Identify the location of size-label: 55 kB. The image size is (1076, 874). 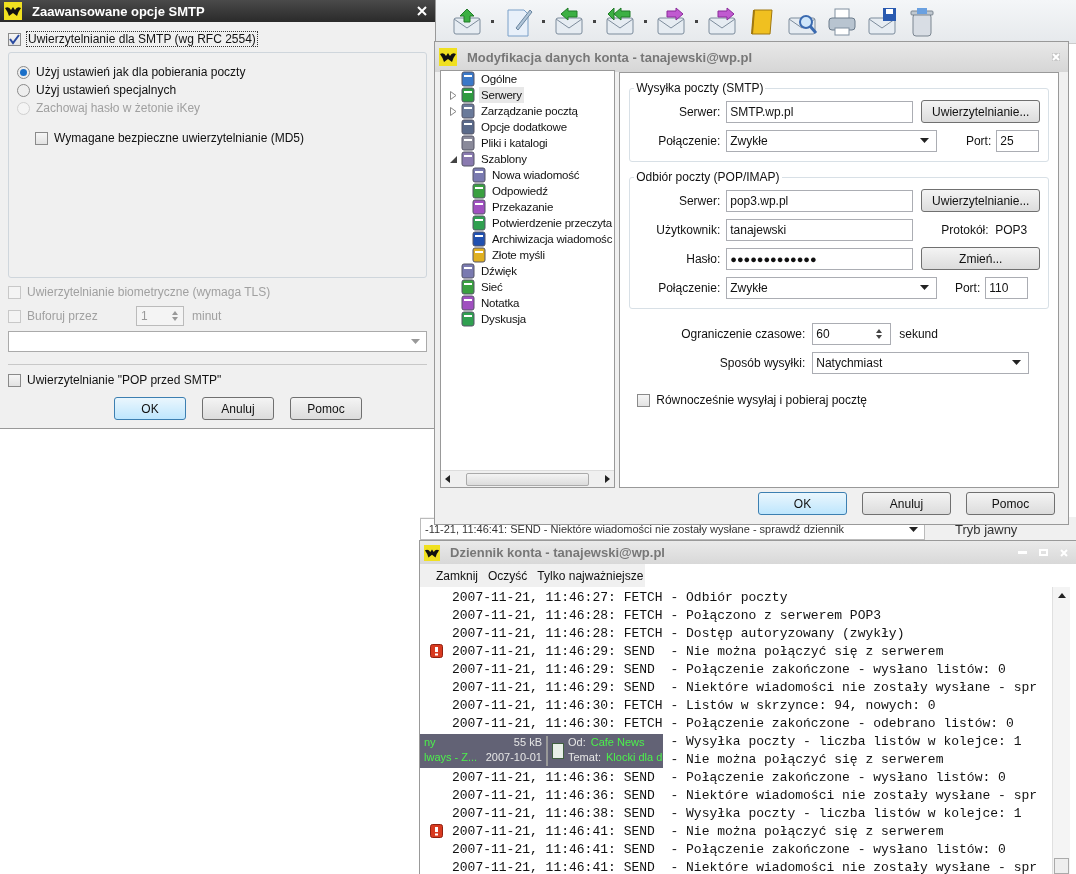
(527, 743).